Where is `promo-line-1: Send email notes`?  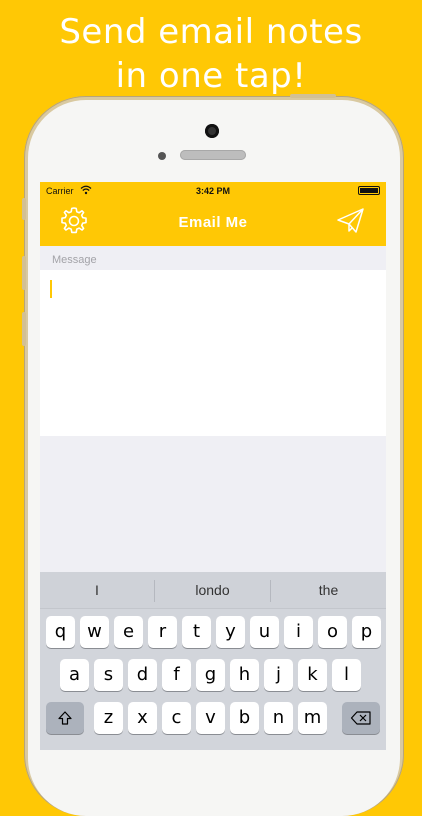 promo-line-1: Send email notes is located at coordinates (211, 32).